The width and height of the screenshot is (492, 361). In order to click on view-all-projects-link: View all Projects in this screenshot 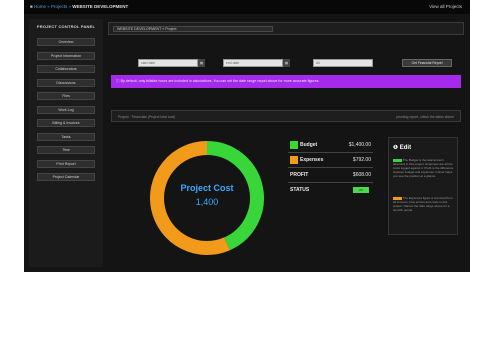, I will do `click(445, 7)`.